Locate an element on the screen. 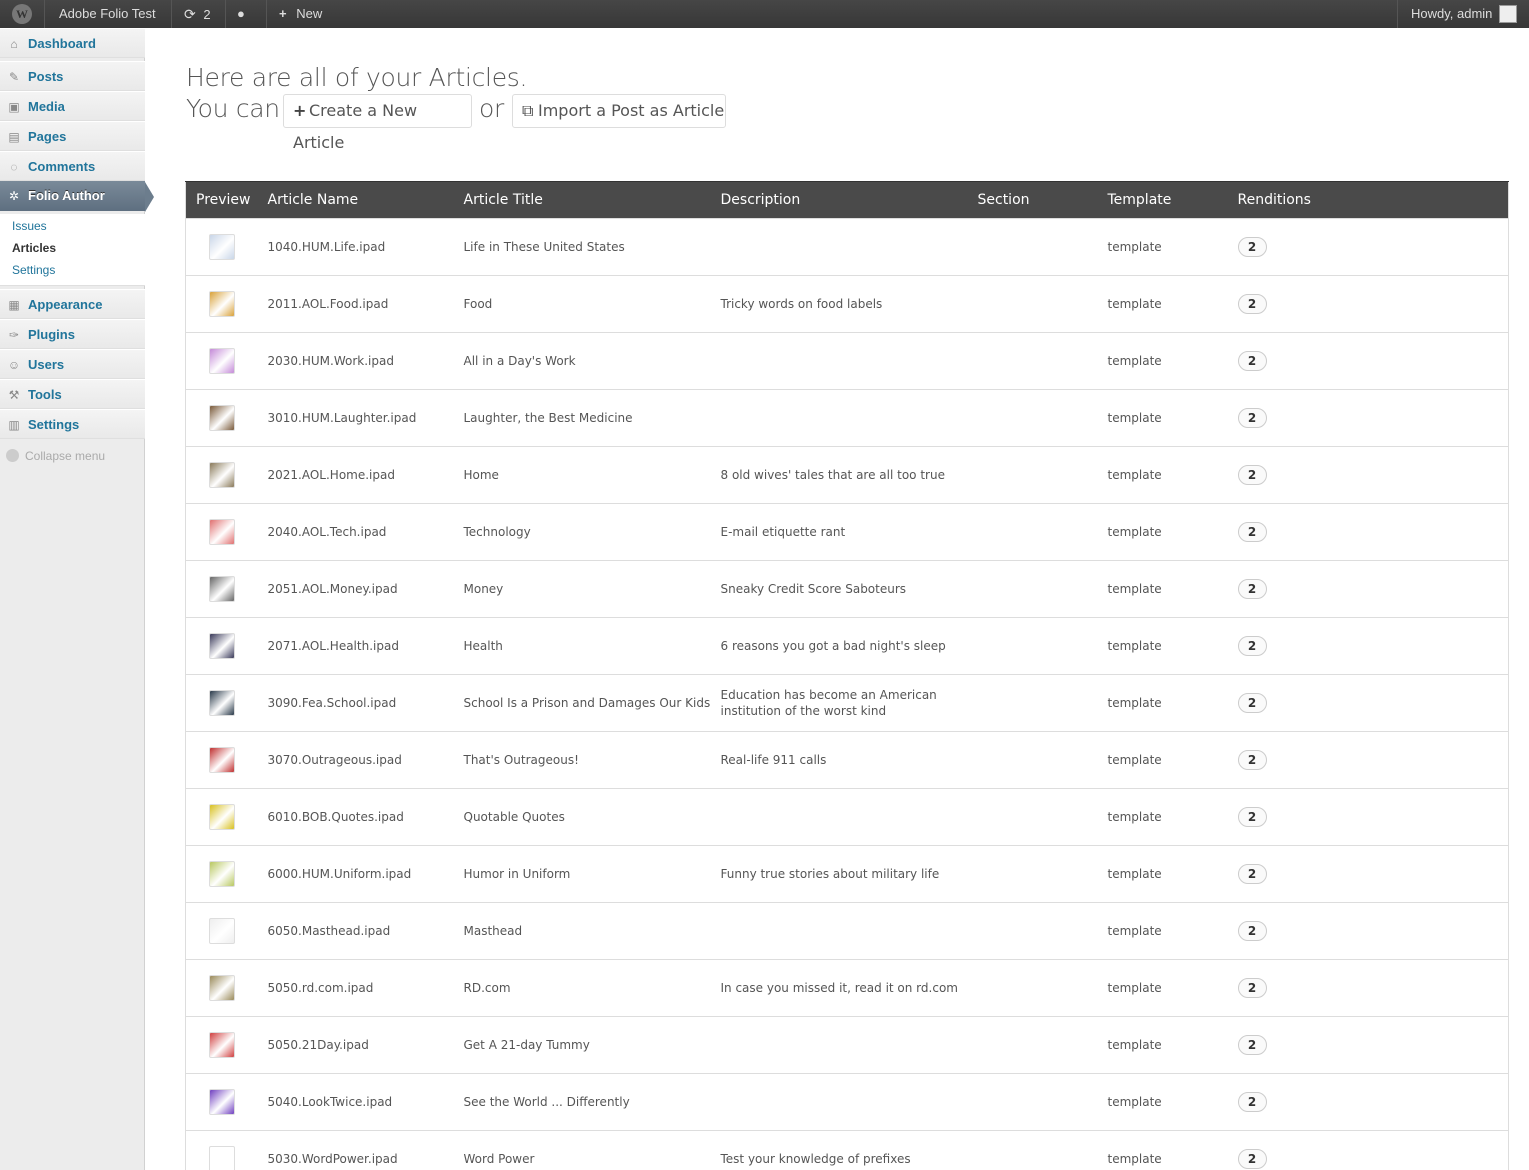 Image resolution: width=1529 pixels, height=1170 pixels. sidebar-item-pages: ▤ Pages is located at coordinates (72, 136).